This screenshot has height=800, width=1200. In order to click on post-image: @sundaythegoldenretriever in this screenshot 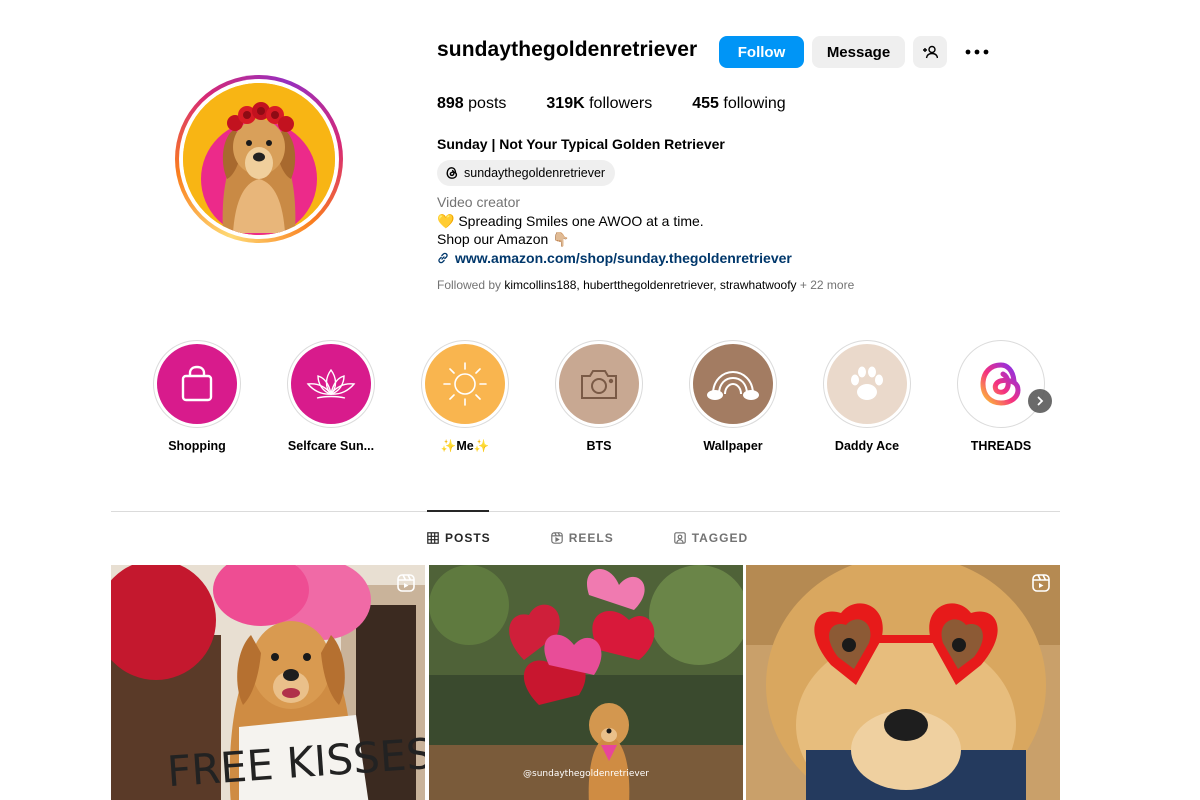, I will do `click(586, 682)`.